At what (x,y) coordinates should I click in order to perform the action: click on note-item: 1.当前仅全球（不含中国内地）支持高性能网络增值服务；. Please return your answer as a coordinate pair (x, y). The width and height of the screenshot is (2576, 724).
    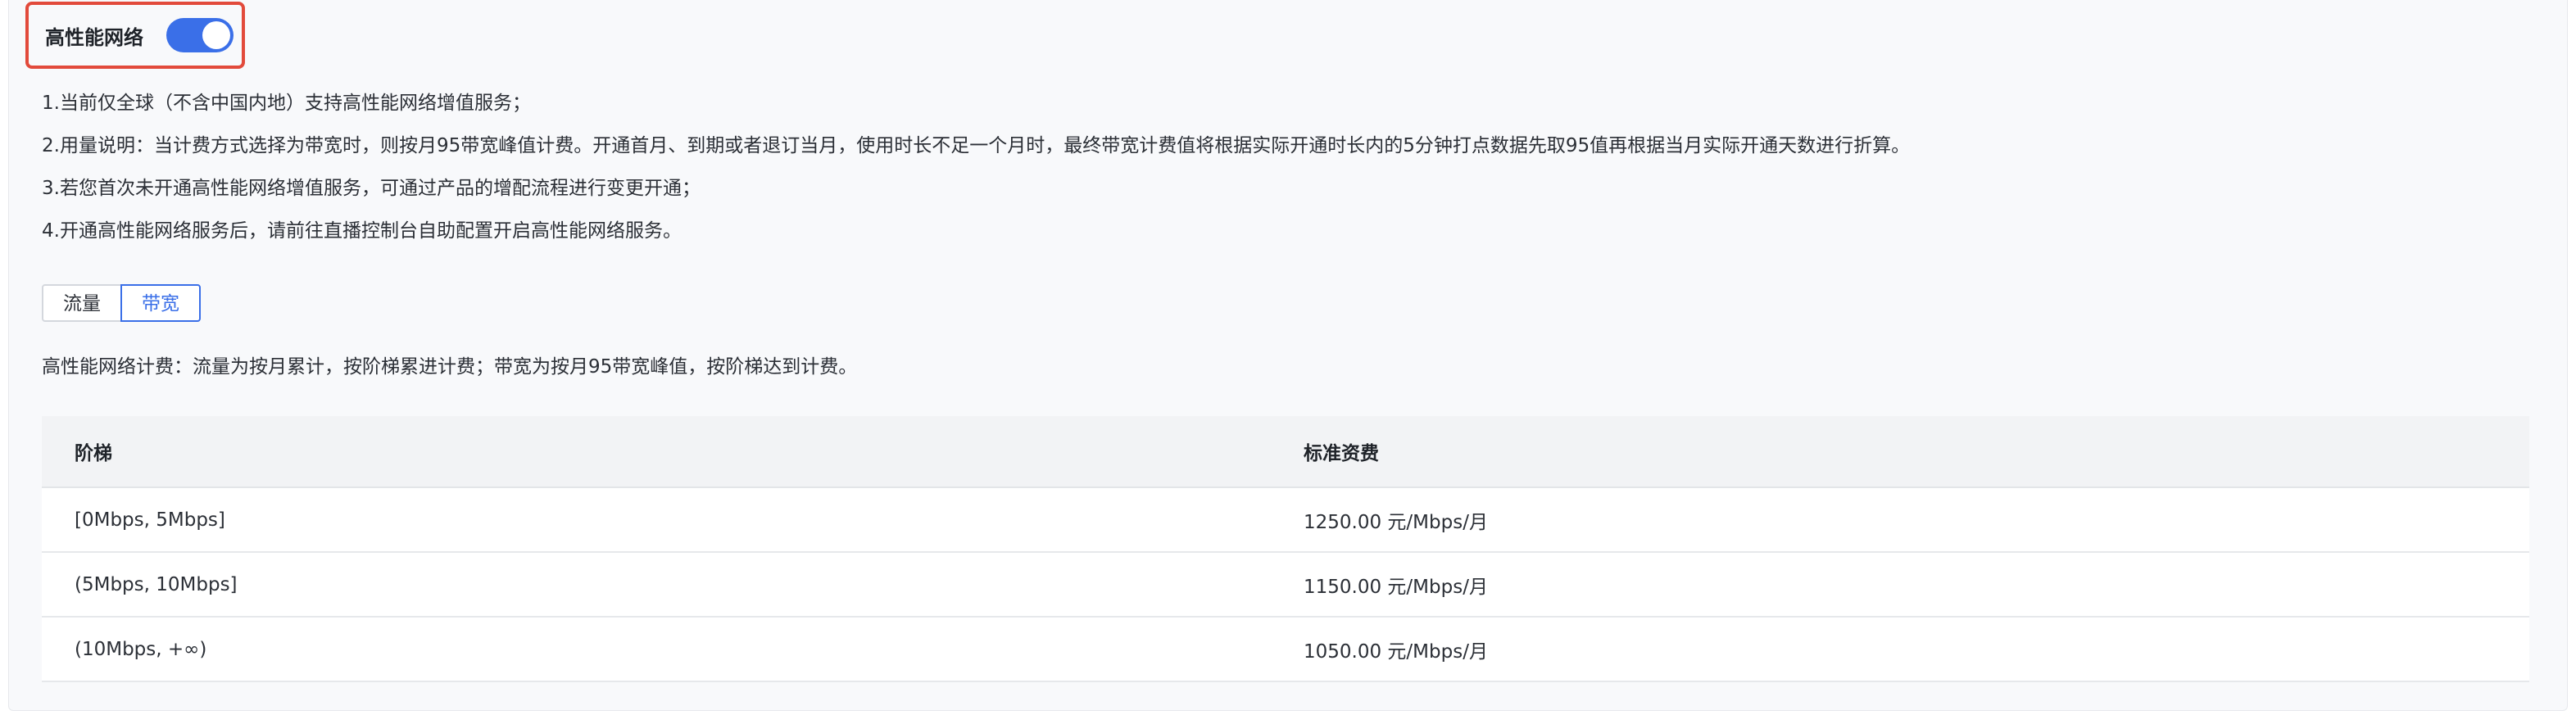
    Looking at the image, I should click on (286, 104).